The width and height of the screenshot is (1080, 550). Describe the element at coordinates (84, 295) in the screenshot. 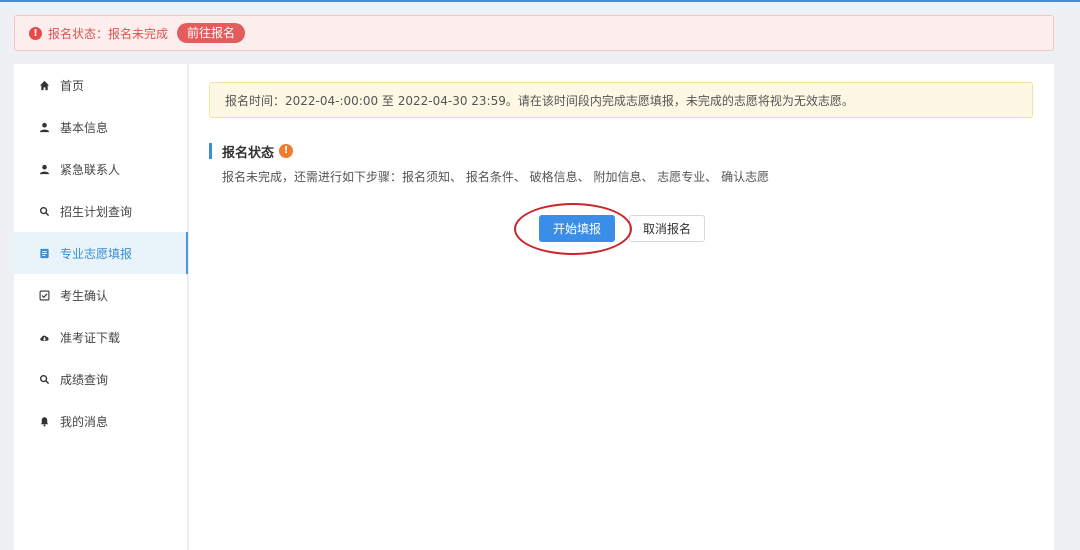

I see `sidebar-item-label: 考生确认` at that location.